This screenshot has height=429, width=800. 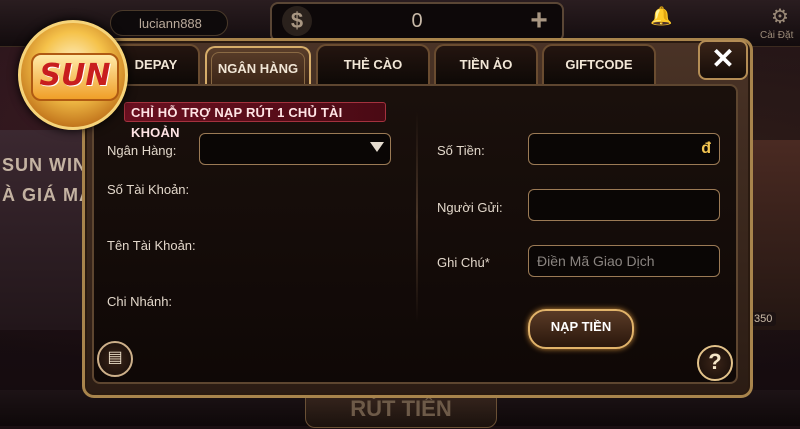 I want to click on tab-ngan-hang-label: NGÂN HÀNG, so click(x=258, y=69).